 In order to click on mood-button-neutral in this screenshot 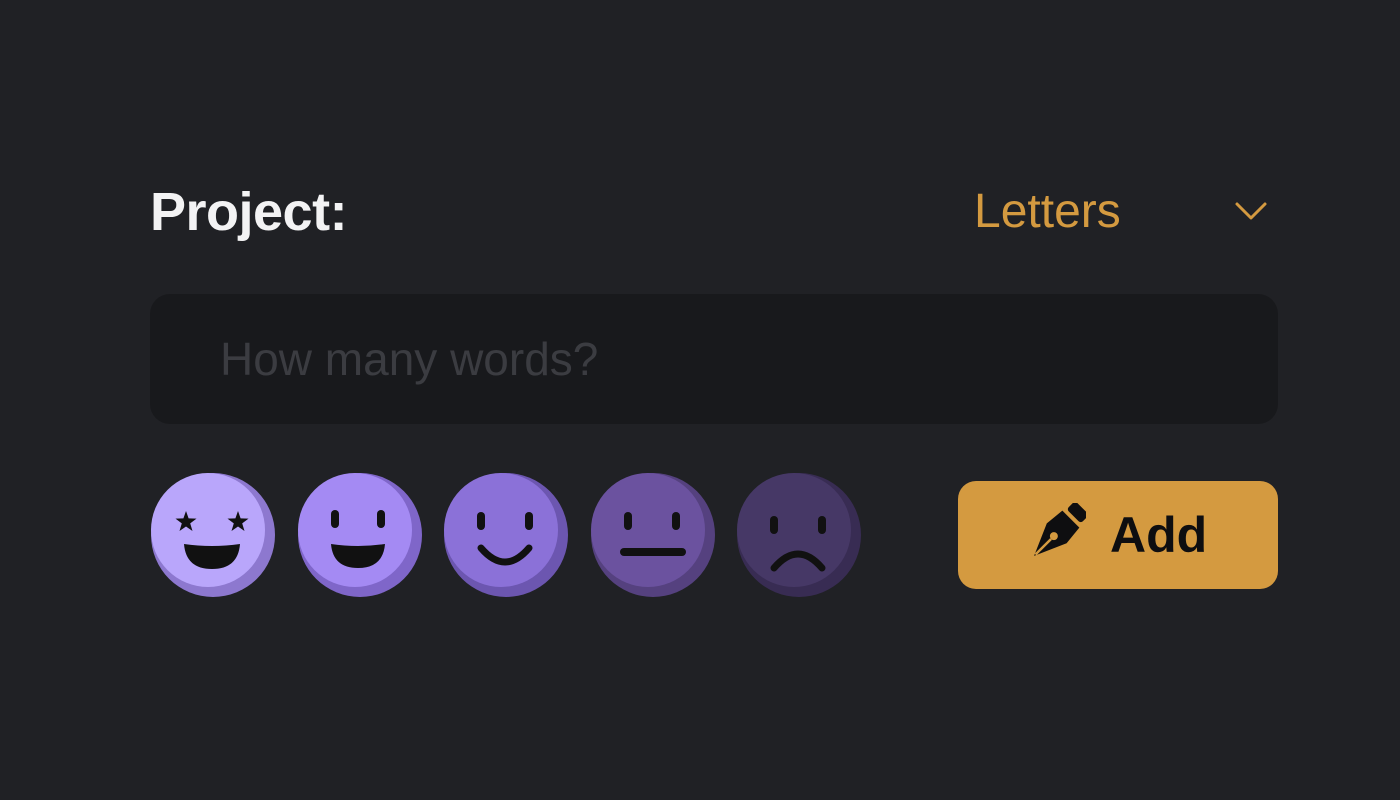, I will do `click(653, 535)`.